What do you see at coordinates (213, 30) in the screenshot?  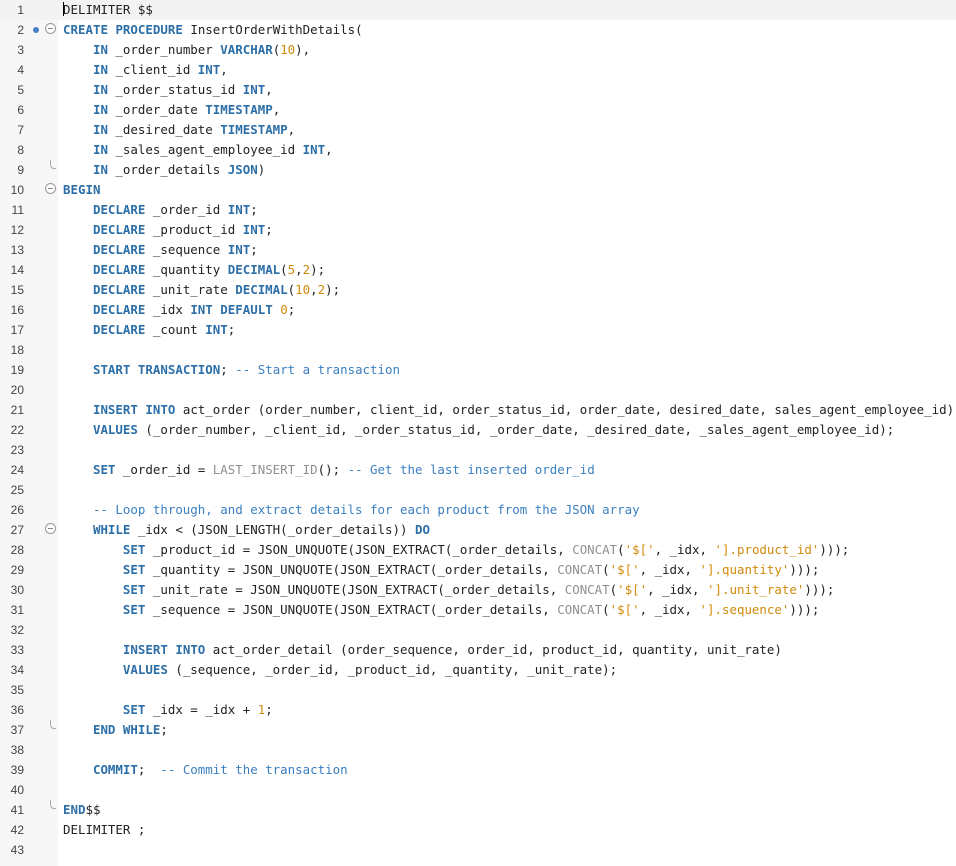 I see `code-text: CREATE PROCEDURE InsertOrderWithDetails(` at bounding box center [213, 30].